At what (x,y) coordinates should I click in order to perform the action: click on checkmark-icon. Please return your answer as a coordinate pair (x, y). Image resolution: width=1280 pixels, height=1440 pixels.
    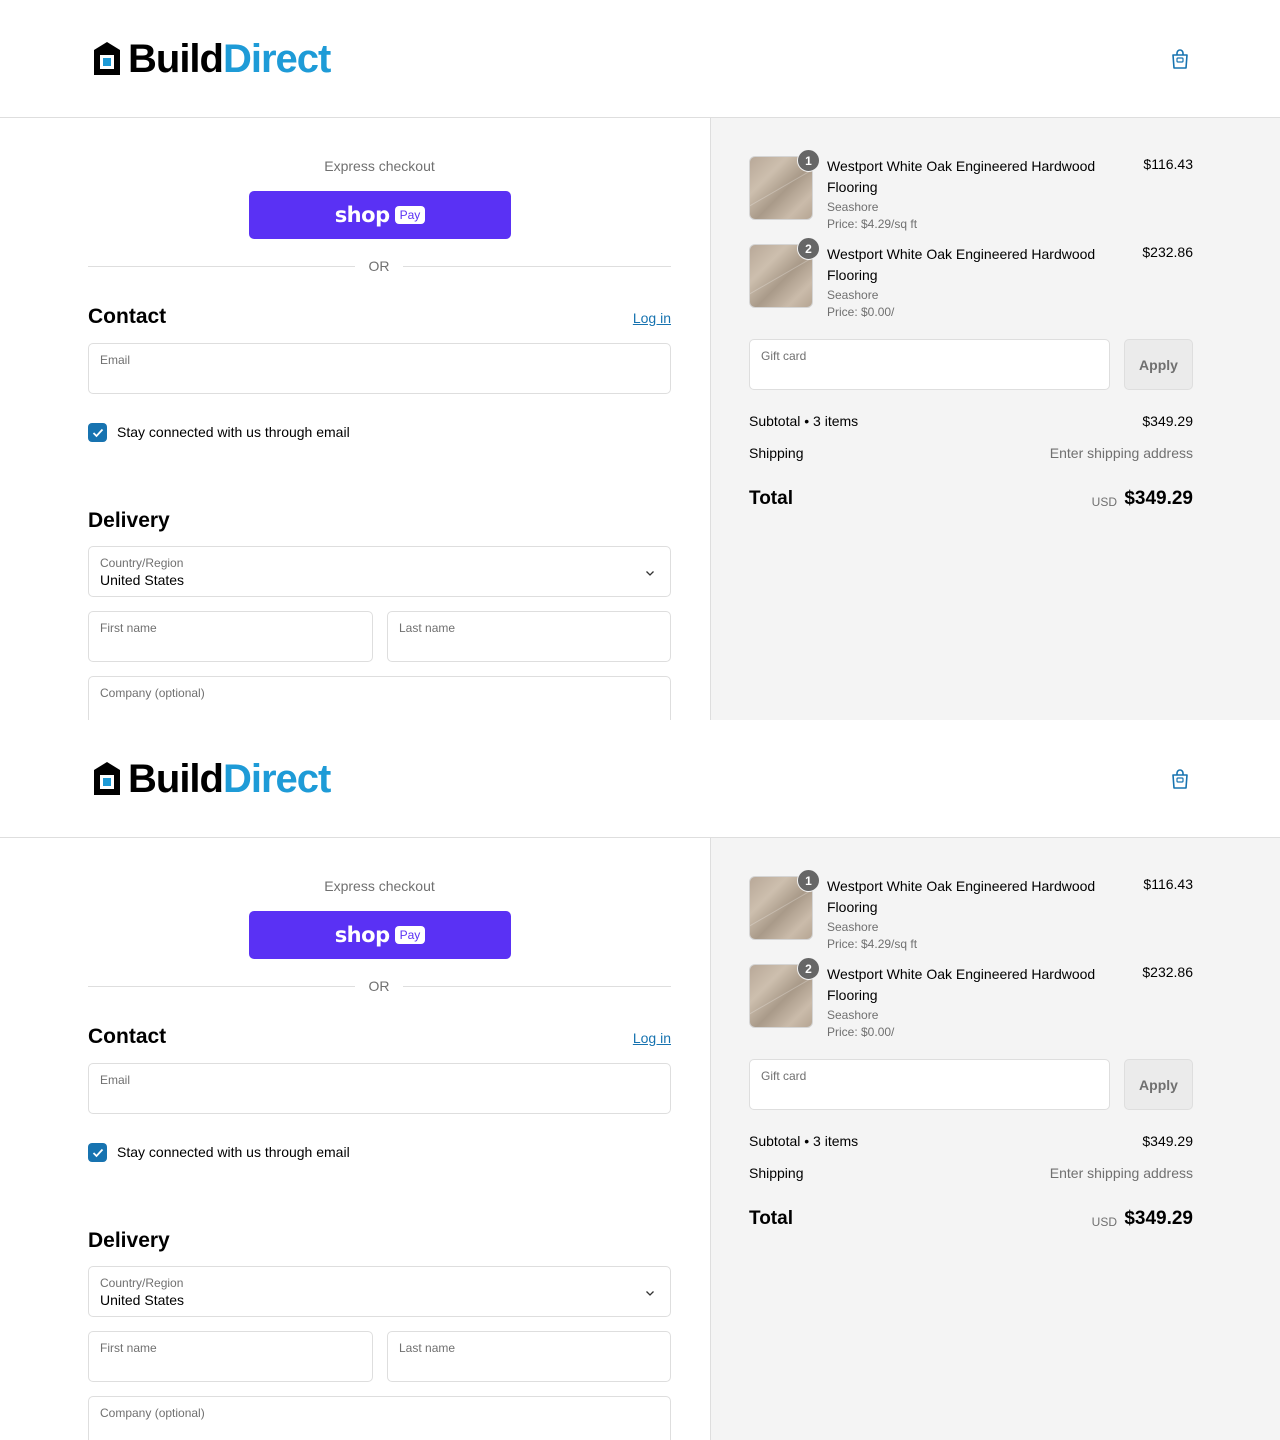
    Looking at the image, I should click on (97, 432).